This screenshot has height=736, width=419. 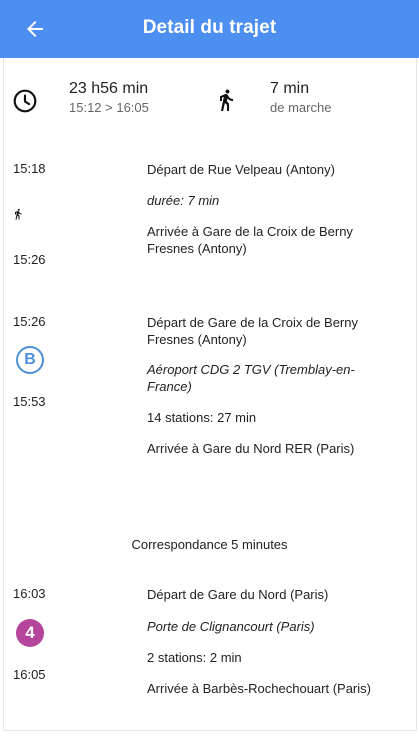 I want to click on metro-line-badge: 4, so click(x=30, y=633).